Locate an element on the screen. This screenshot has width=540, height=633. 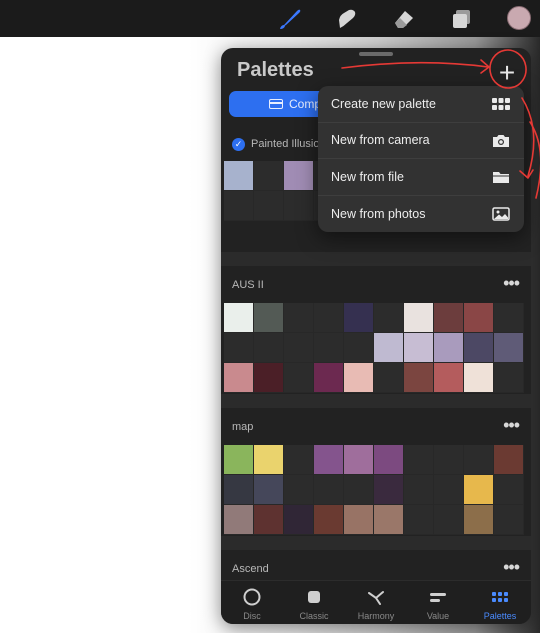
menu-item-new-from-file: New from file is located at coordinates (421, 177).